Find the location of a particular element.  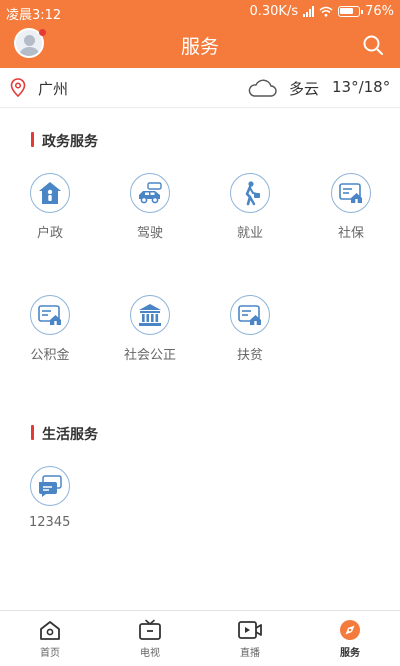

live-video-icon is located at coordinates (250, 630).